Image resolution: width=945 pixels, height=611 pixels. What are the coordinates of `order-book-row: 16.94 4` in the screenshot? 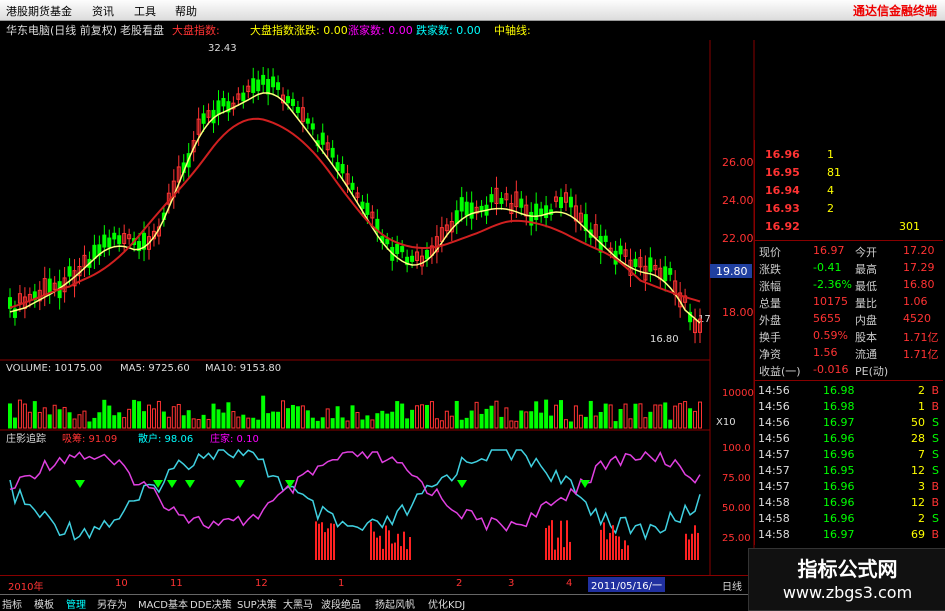 It's located at (849, 193).